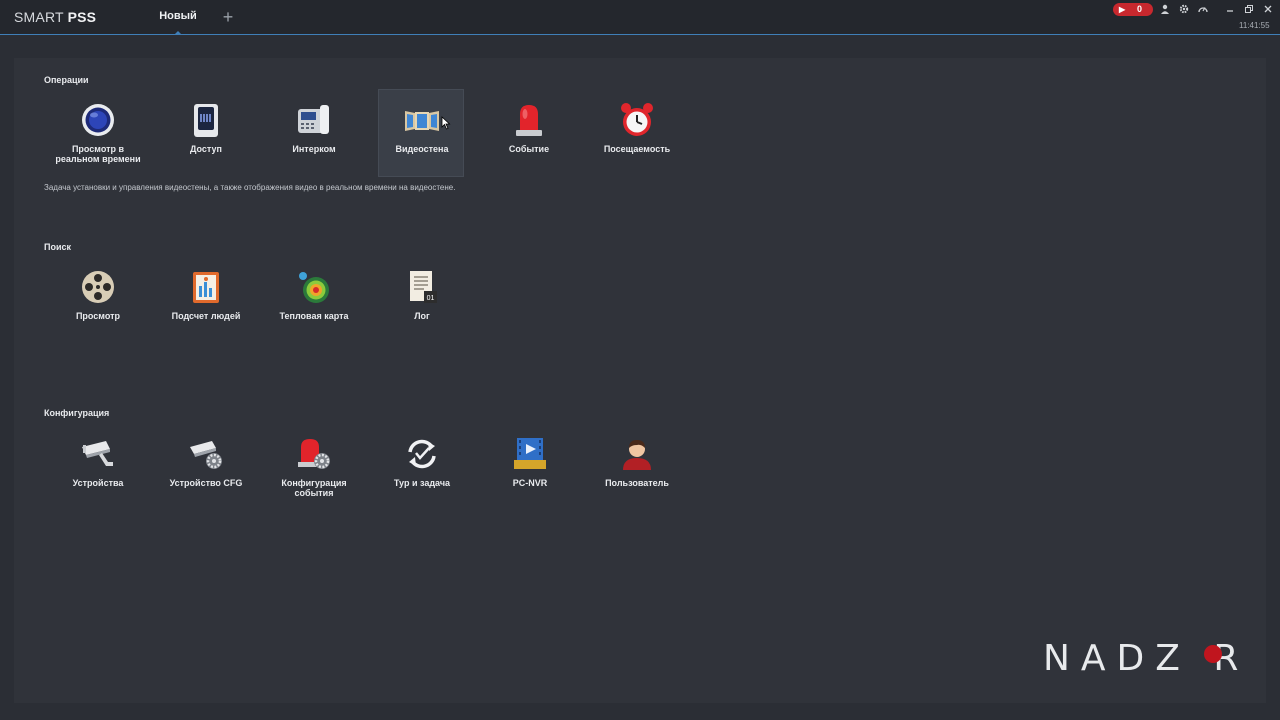 This screenshot has height=720, width=1280. I want to click on people-counting-icon, so click(206, 287).